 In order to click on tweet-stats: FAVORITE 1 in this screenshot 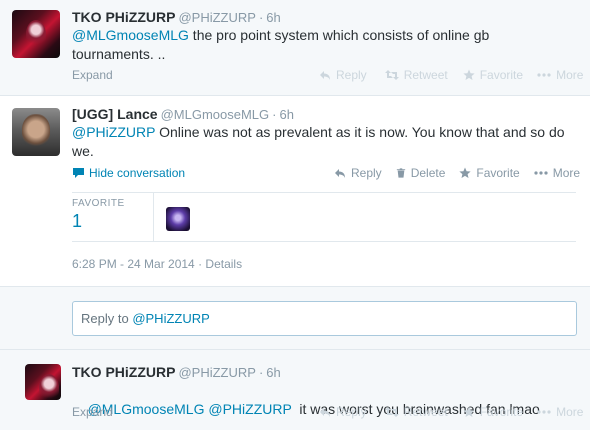, I will do `click(324, 217)`.